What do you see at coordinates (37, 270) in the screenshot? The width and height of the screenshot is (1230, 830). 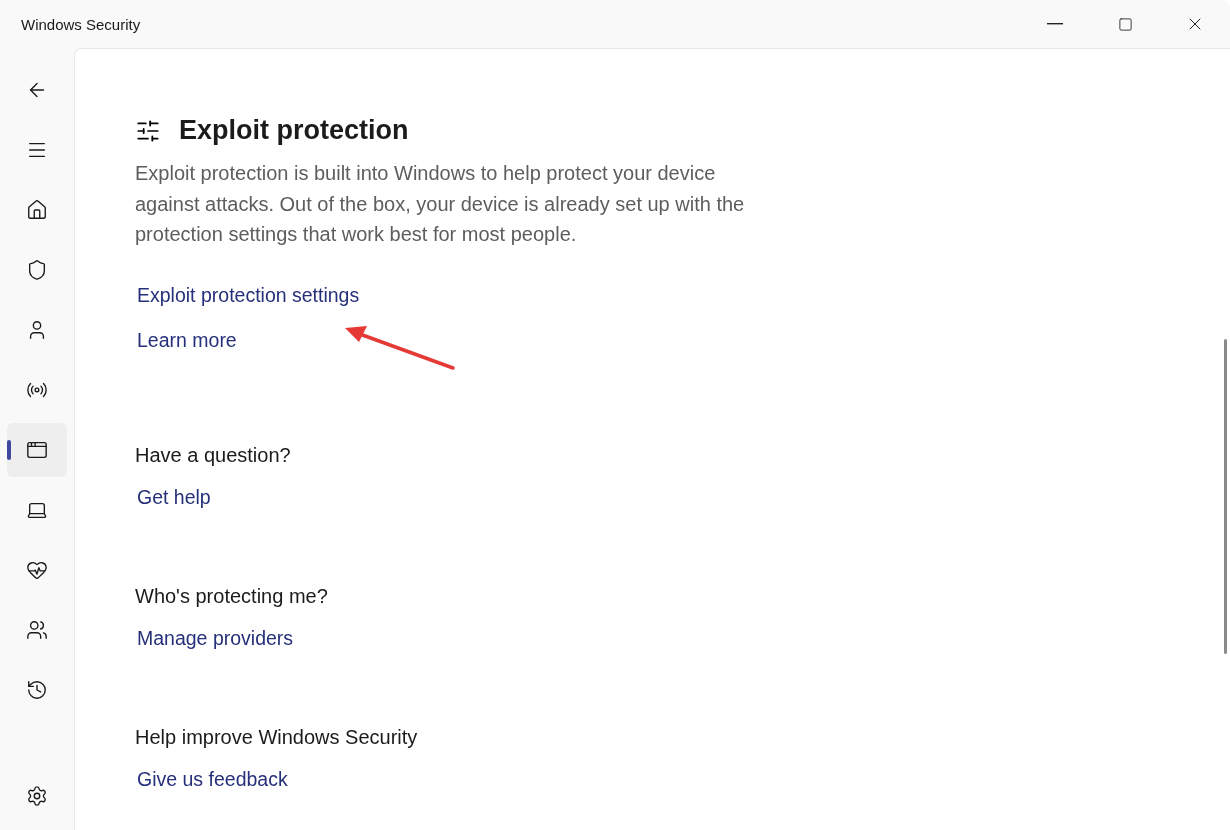 I see `shield-icon` at bounding box center [37, 270].